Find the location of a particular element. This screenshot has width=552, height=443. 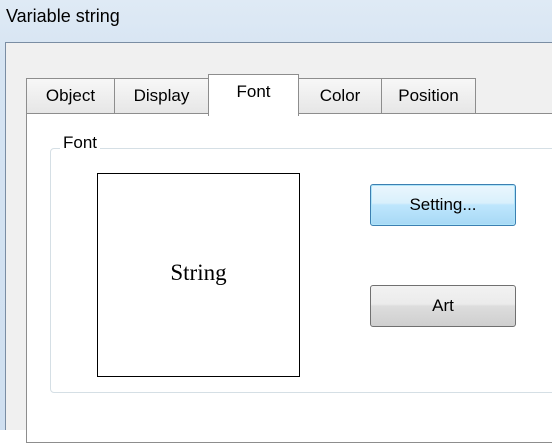

tab-object: Object is located at coordinates (70, 96).